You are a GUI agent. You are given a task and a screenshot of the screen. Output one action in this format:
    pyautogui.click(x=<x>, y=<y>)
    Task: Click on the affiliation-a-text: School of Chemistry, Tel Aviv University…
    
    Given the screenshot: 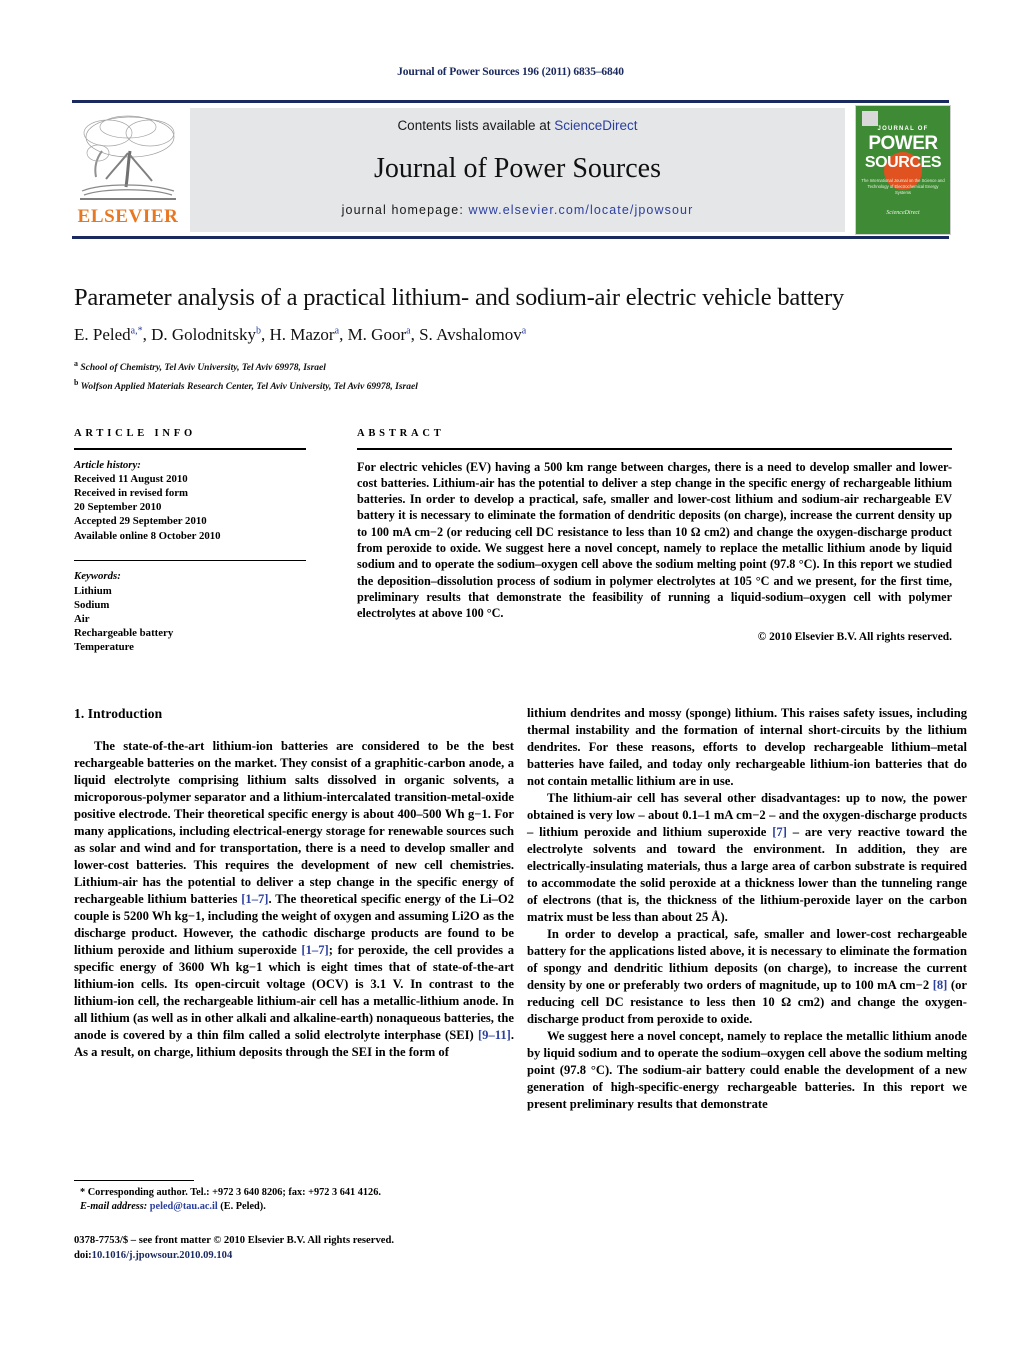 What is the action you would take?
    pyautogui.click(x=203, y=368)
    